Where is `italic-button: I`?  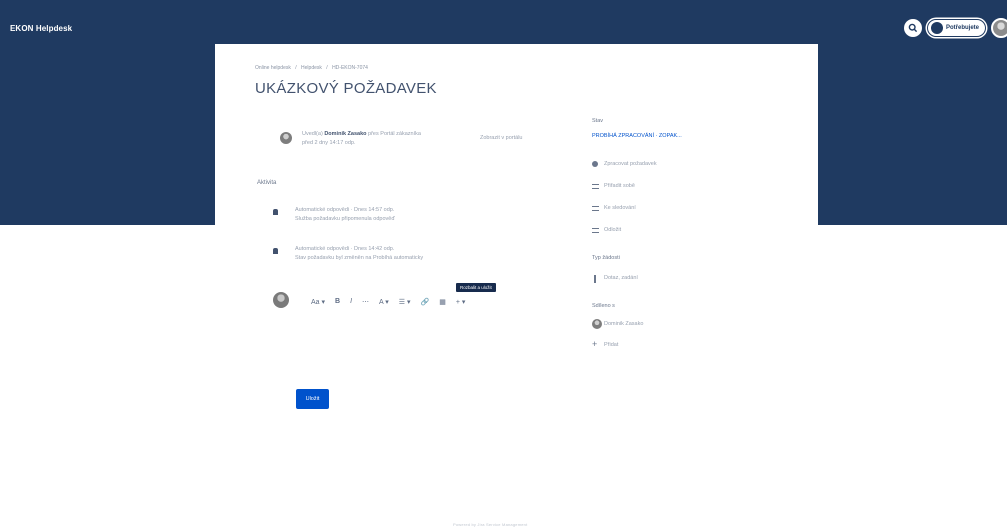 italic-button: I is located at coordinates (351, 302).